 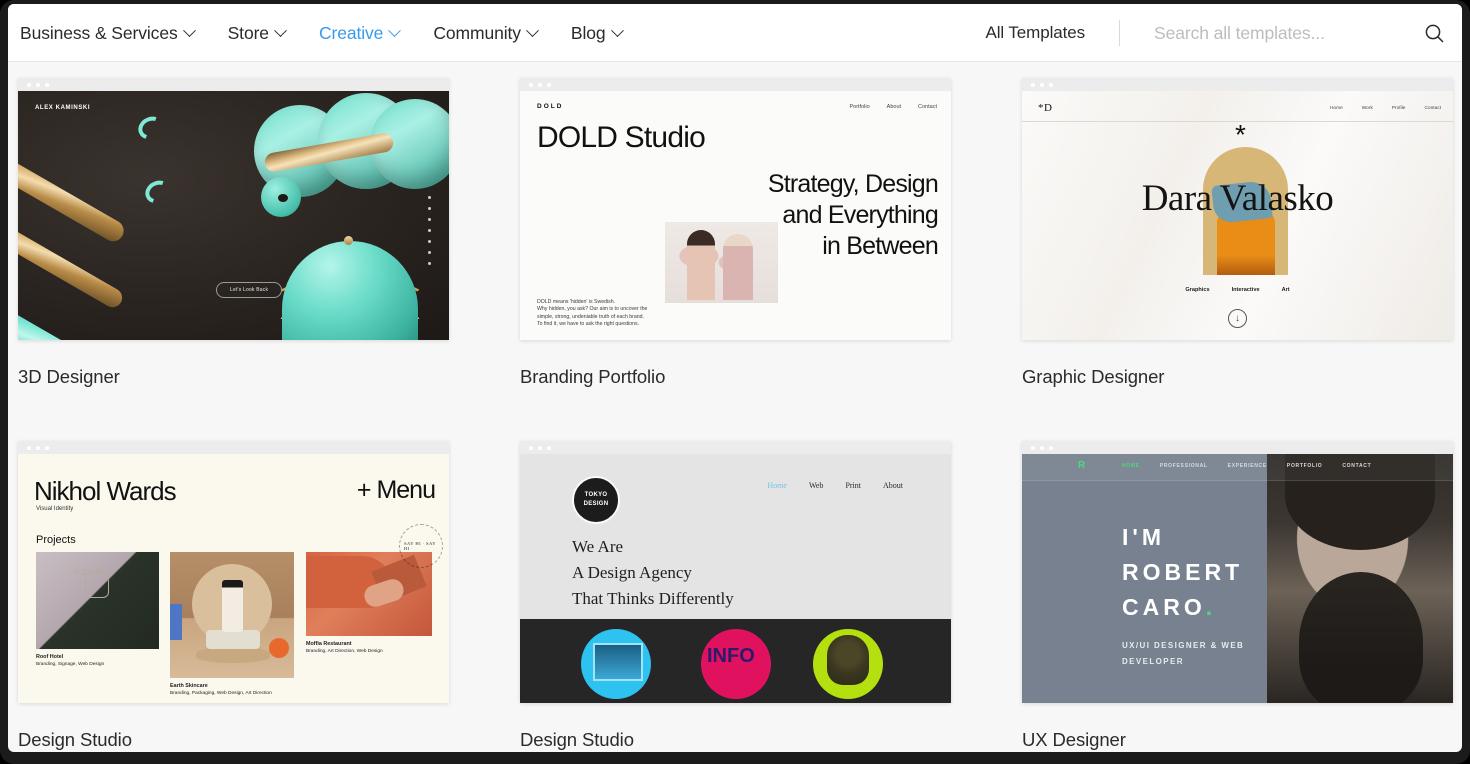 I want to click on decor-squiggle, so click(x=158, y=192).